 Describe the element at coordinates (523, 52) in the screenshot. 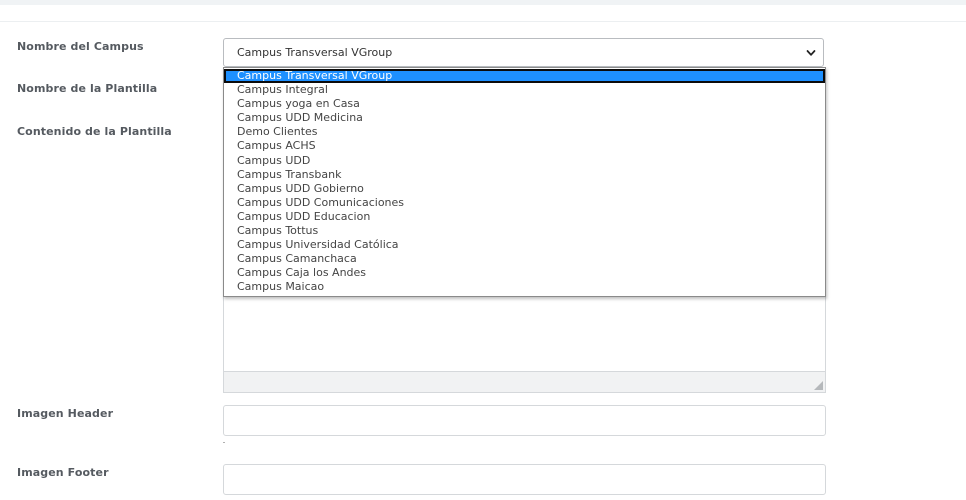

I see `campus-select: Campus Transversal VGroup` at that location.